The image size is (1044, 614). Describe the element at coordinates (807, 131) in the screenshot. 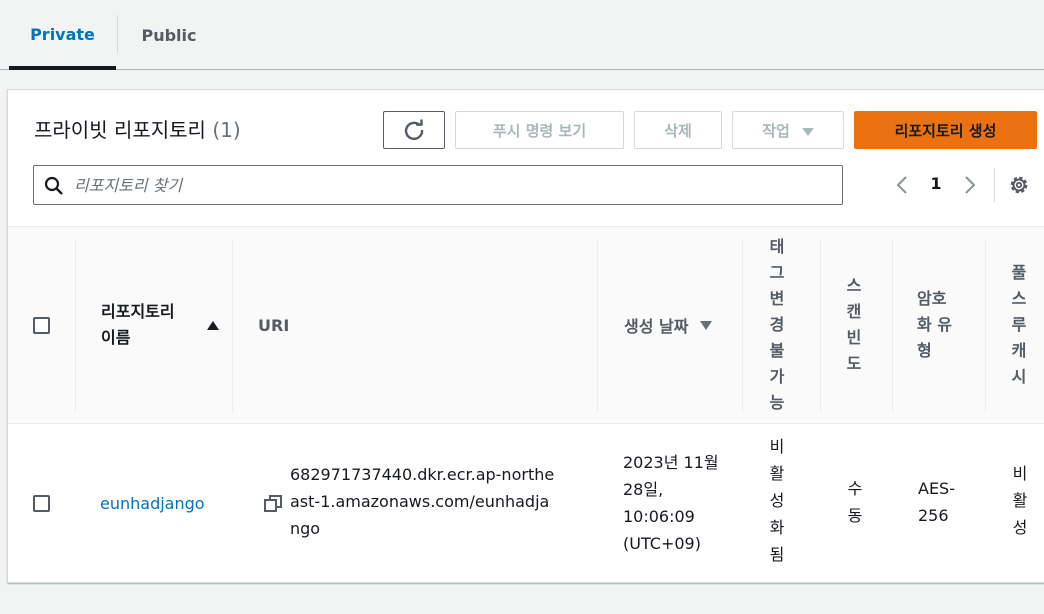

I see `caret-down-icon` at that location.